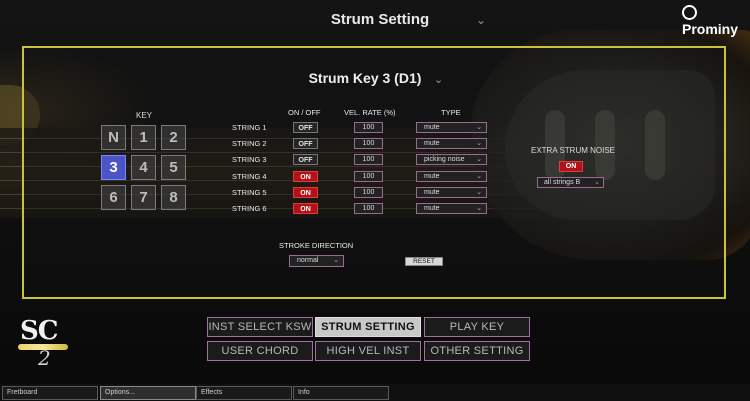  I want to click on string-1-onoff-toggle: OFF, so click(305, 127).